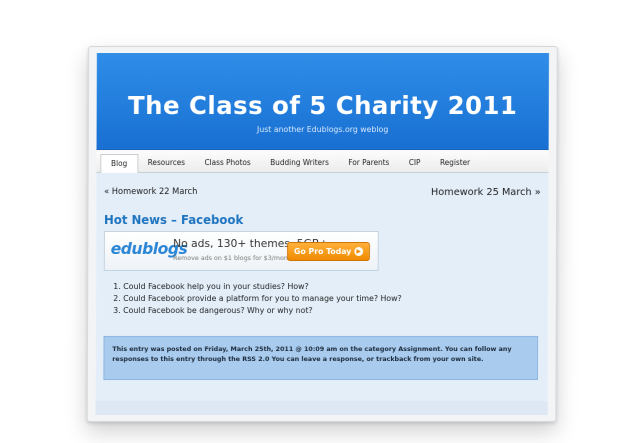  Describe the element at coordinates (173, 220) in the screenshot. I see `post-title: Hot News – Facebook` at that location.